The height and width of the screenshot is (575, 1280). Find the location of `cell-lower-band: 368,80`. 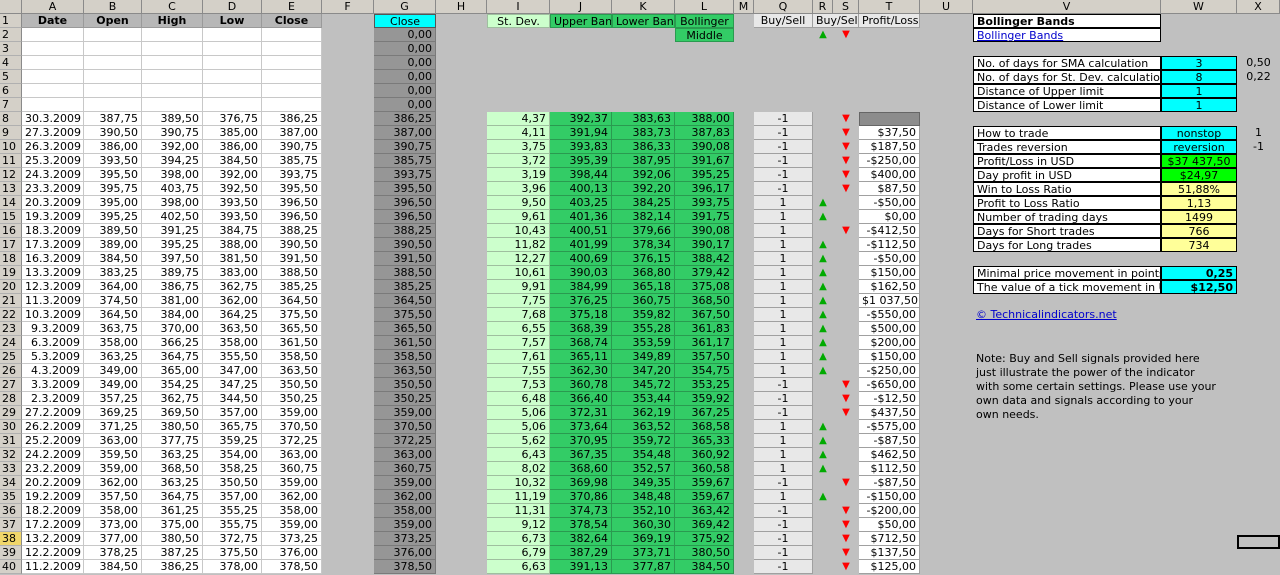

cell-lower-band: 368,80 is located at coordinates (643, 273).